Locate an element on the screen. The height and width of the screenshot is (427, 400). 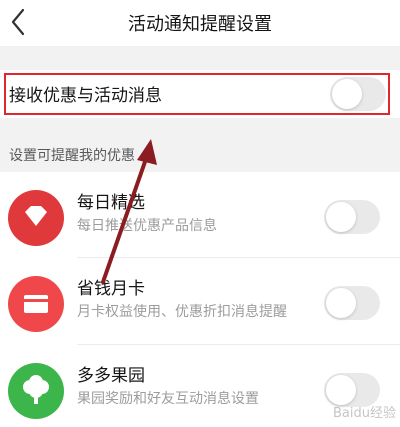
card-icon is located at coordinates (36, 304).